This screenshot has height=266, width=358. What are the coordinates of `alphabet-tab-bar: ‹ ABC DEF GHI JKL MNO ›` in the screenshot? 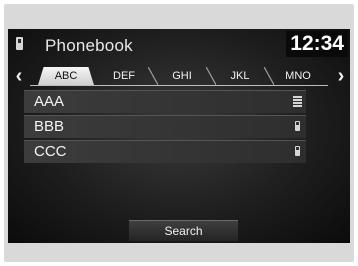 It's located at (179, 76).